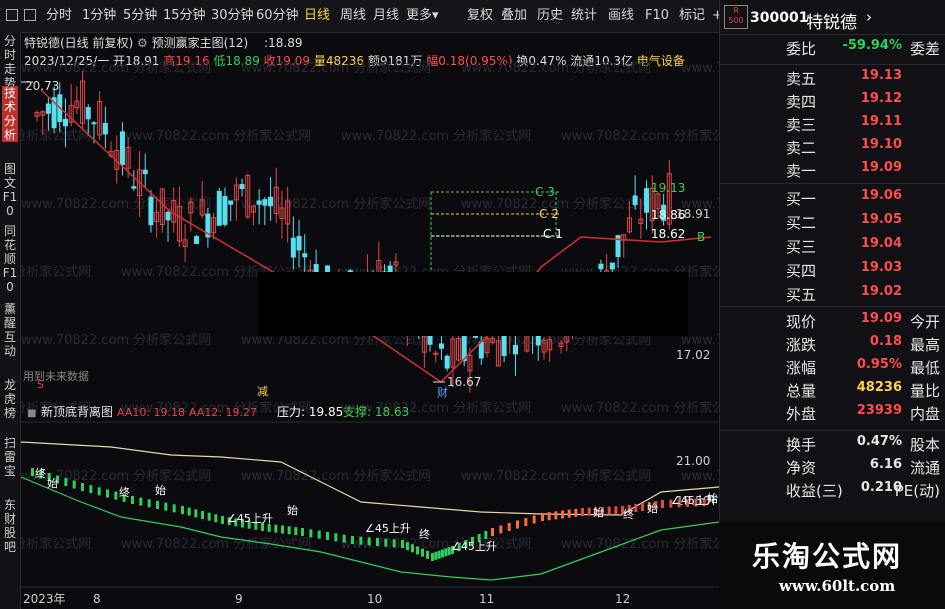  I want to click on ask-row-1-label: 卖一, so click(801, 171).